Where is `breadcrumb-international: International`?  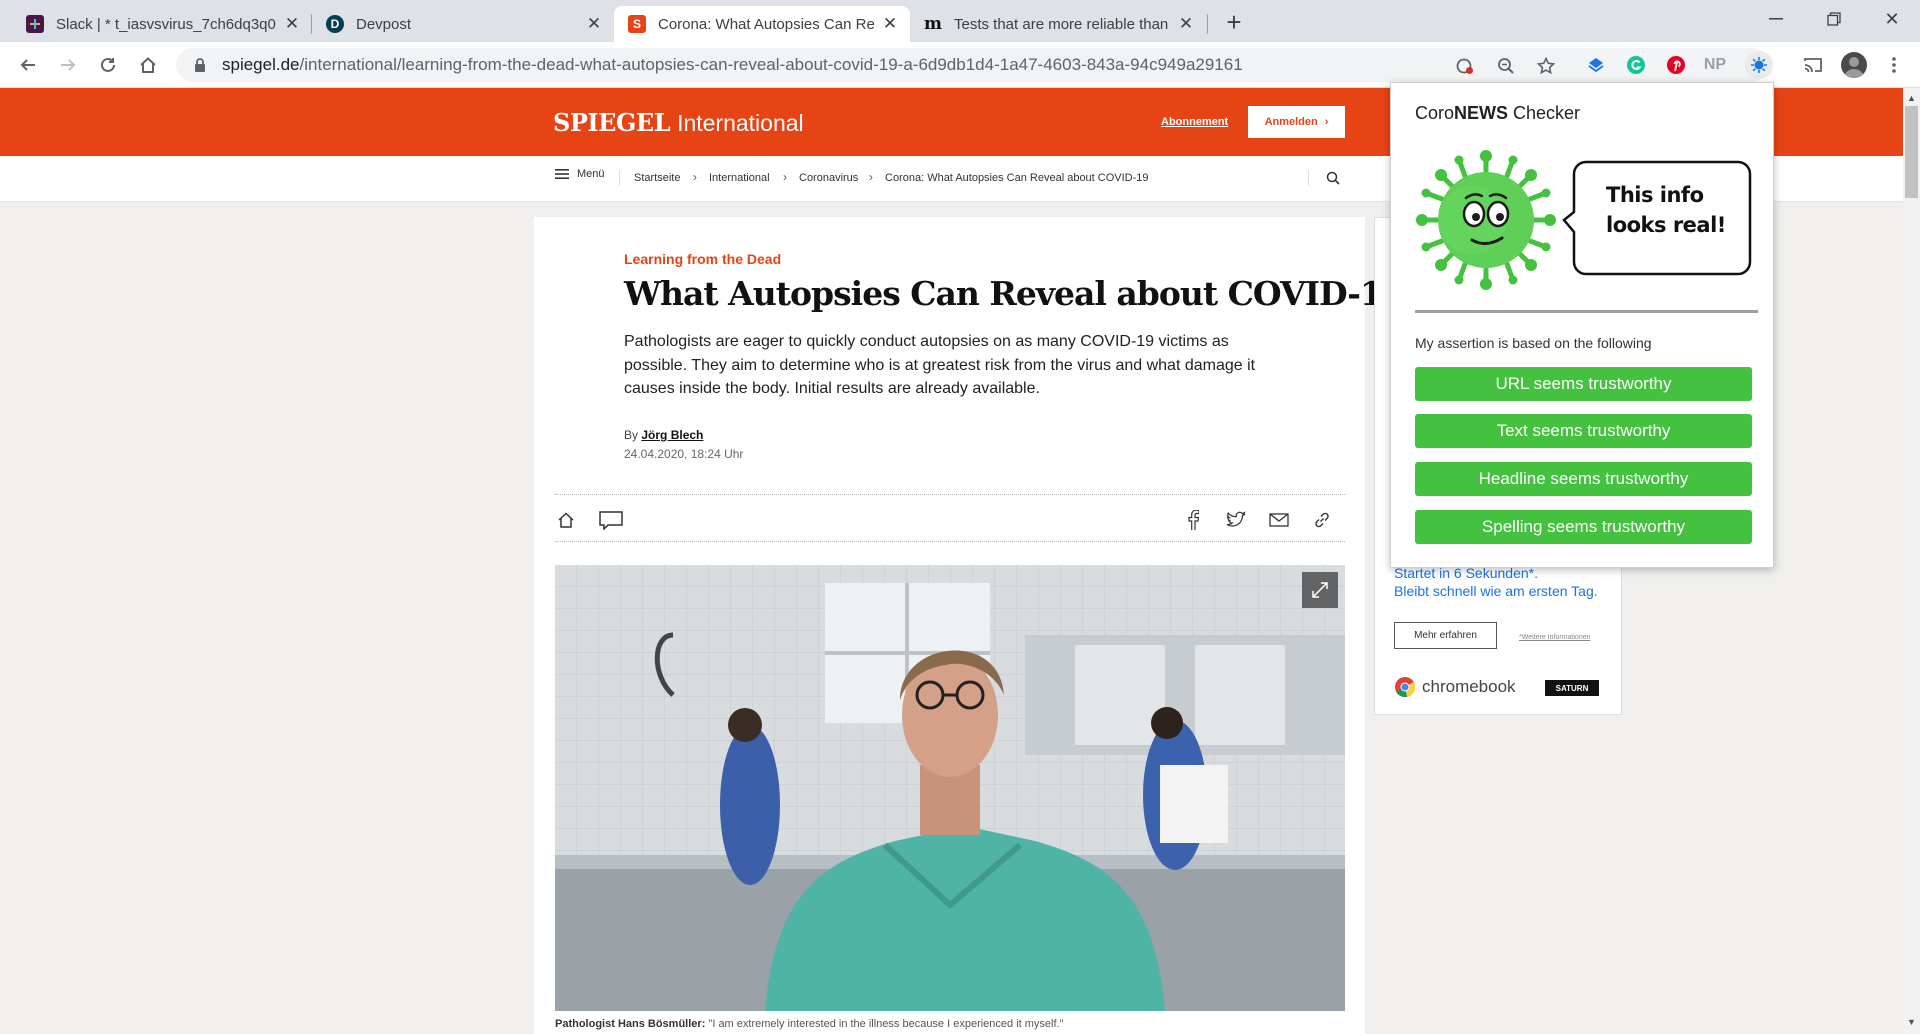 breadcrumb-international: International is located at coordinates (739, 178).